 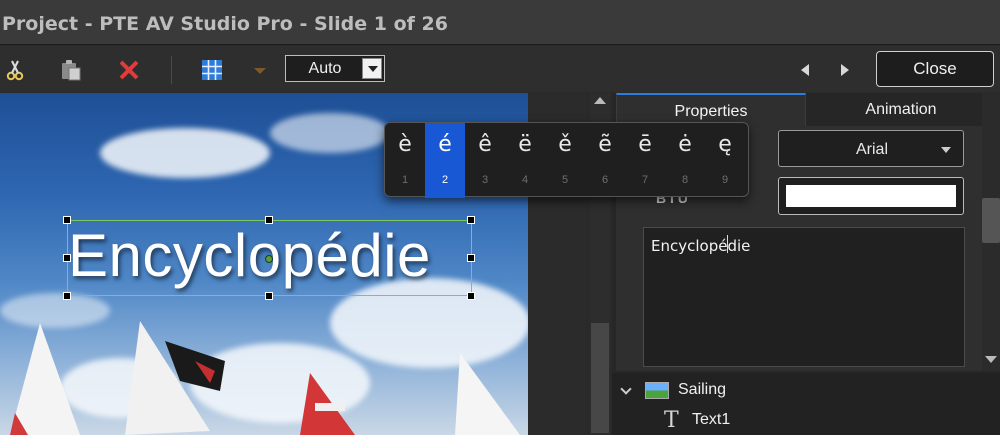 I want to click on zoom-value: Auto, so click(x=325, y=68).